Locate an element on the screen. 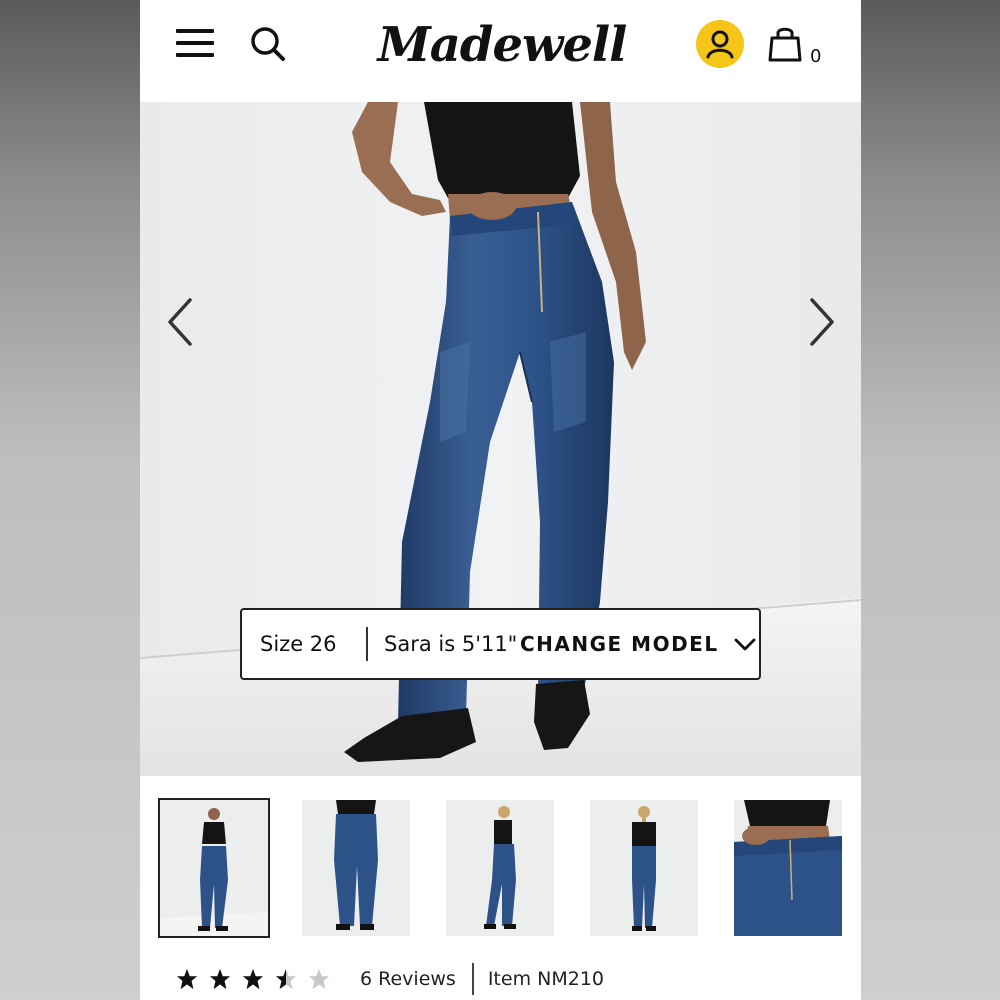 The width and height of the screenshot is (1000, 1000). item-number: Item NM210 is located at coordinates (545, 979).